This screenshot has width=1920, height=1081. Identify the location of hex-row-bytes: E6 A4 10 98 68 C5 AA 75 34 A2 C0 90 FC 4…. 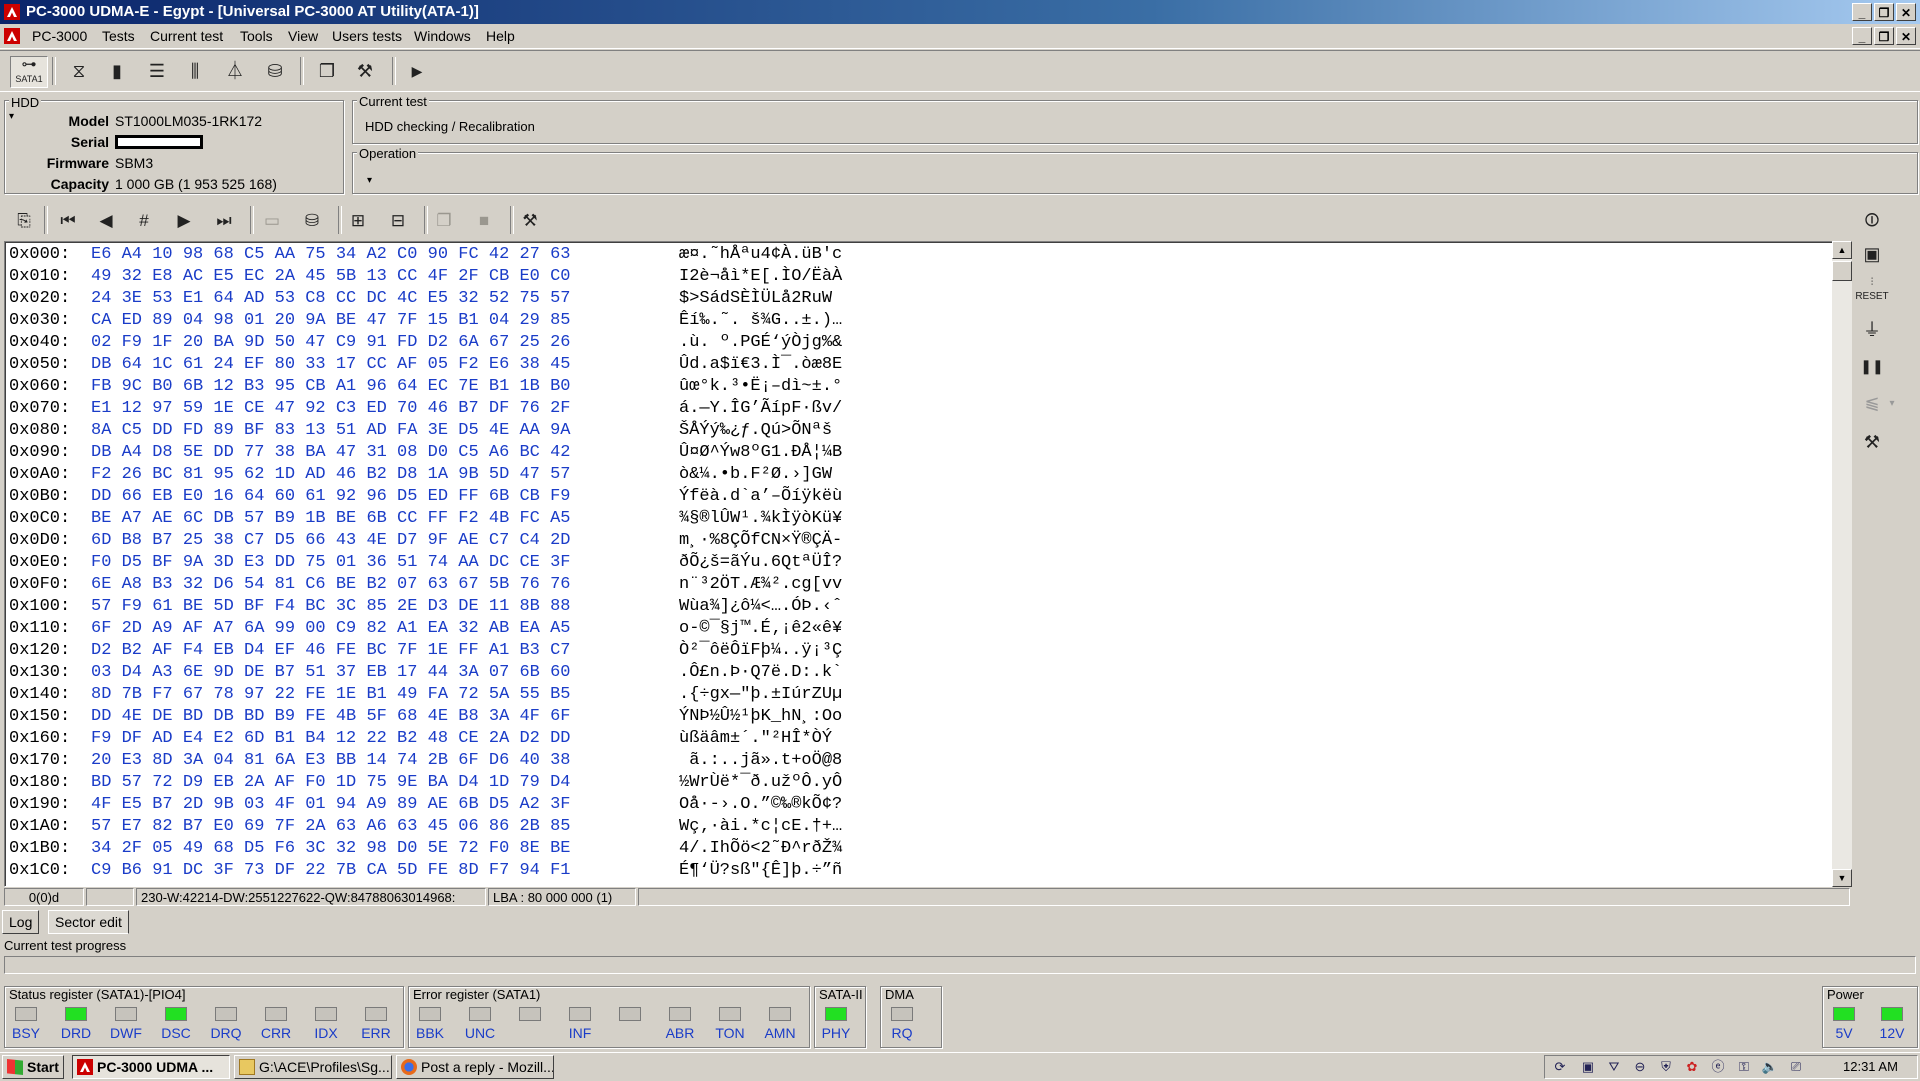
(330, 255).